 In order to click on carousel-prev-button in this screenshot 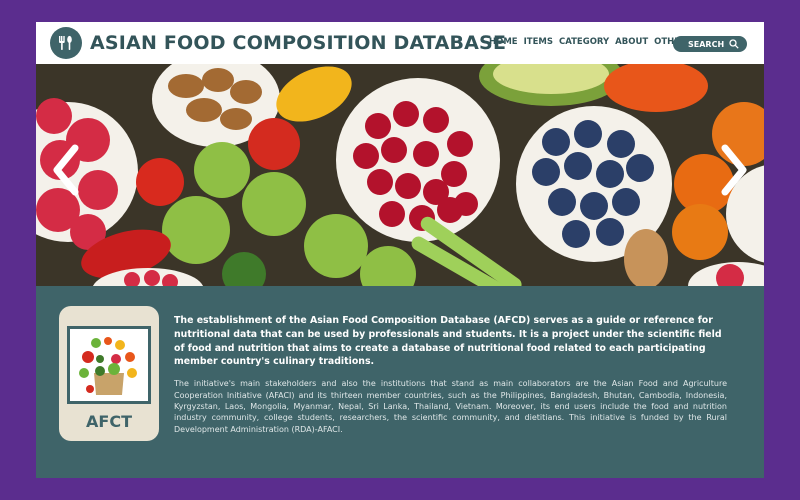, I will do `click(66, 170)`.